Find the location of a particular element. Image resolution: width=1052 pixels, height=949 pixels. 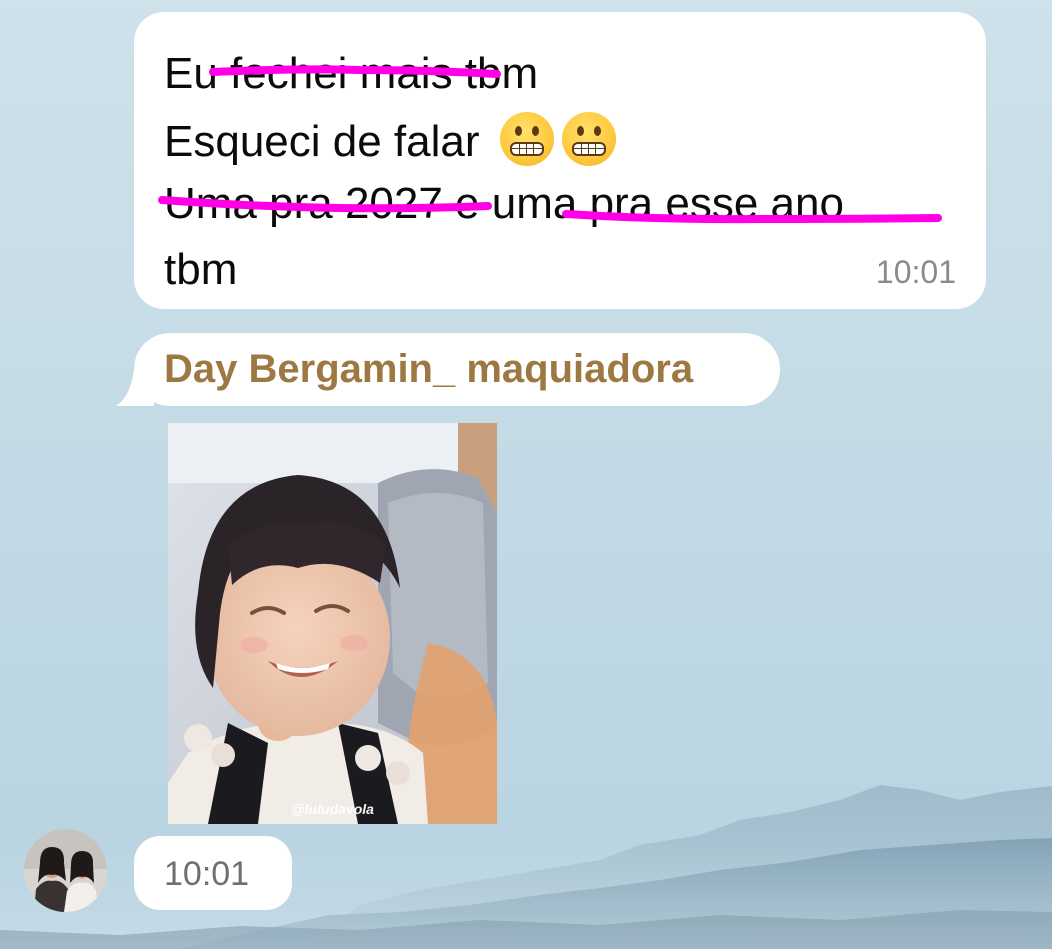

avatar-photo is located at coordinates (65, 870).